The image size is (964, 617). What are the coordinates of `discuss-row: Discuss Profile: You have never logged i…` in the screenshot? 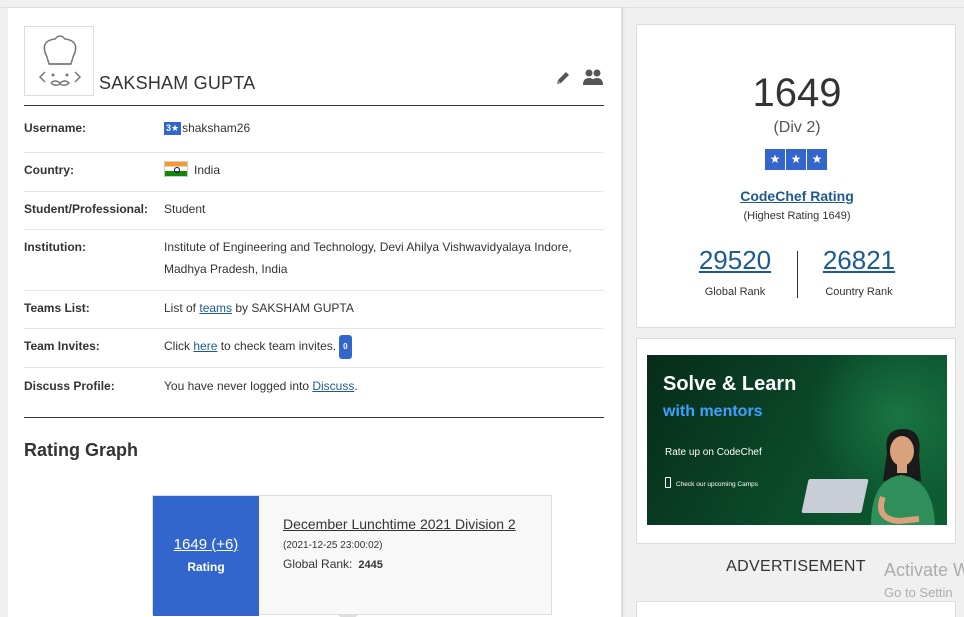 It's located at (314, 387).